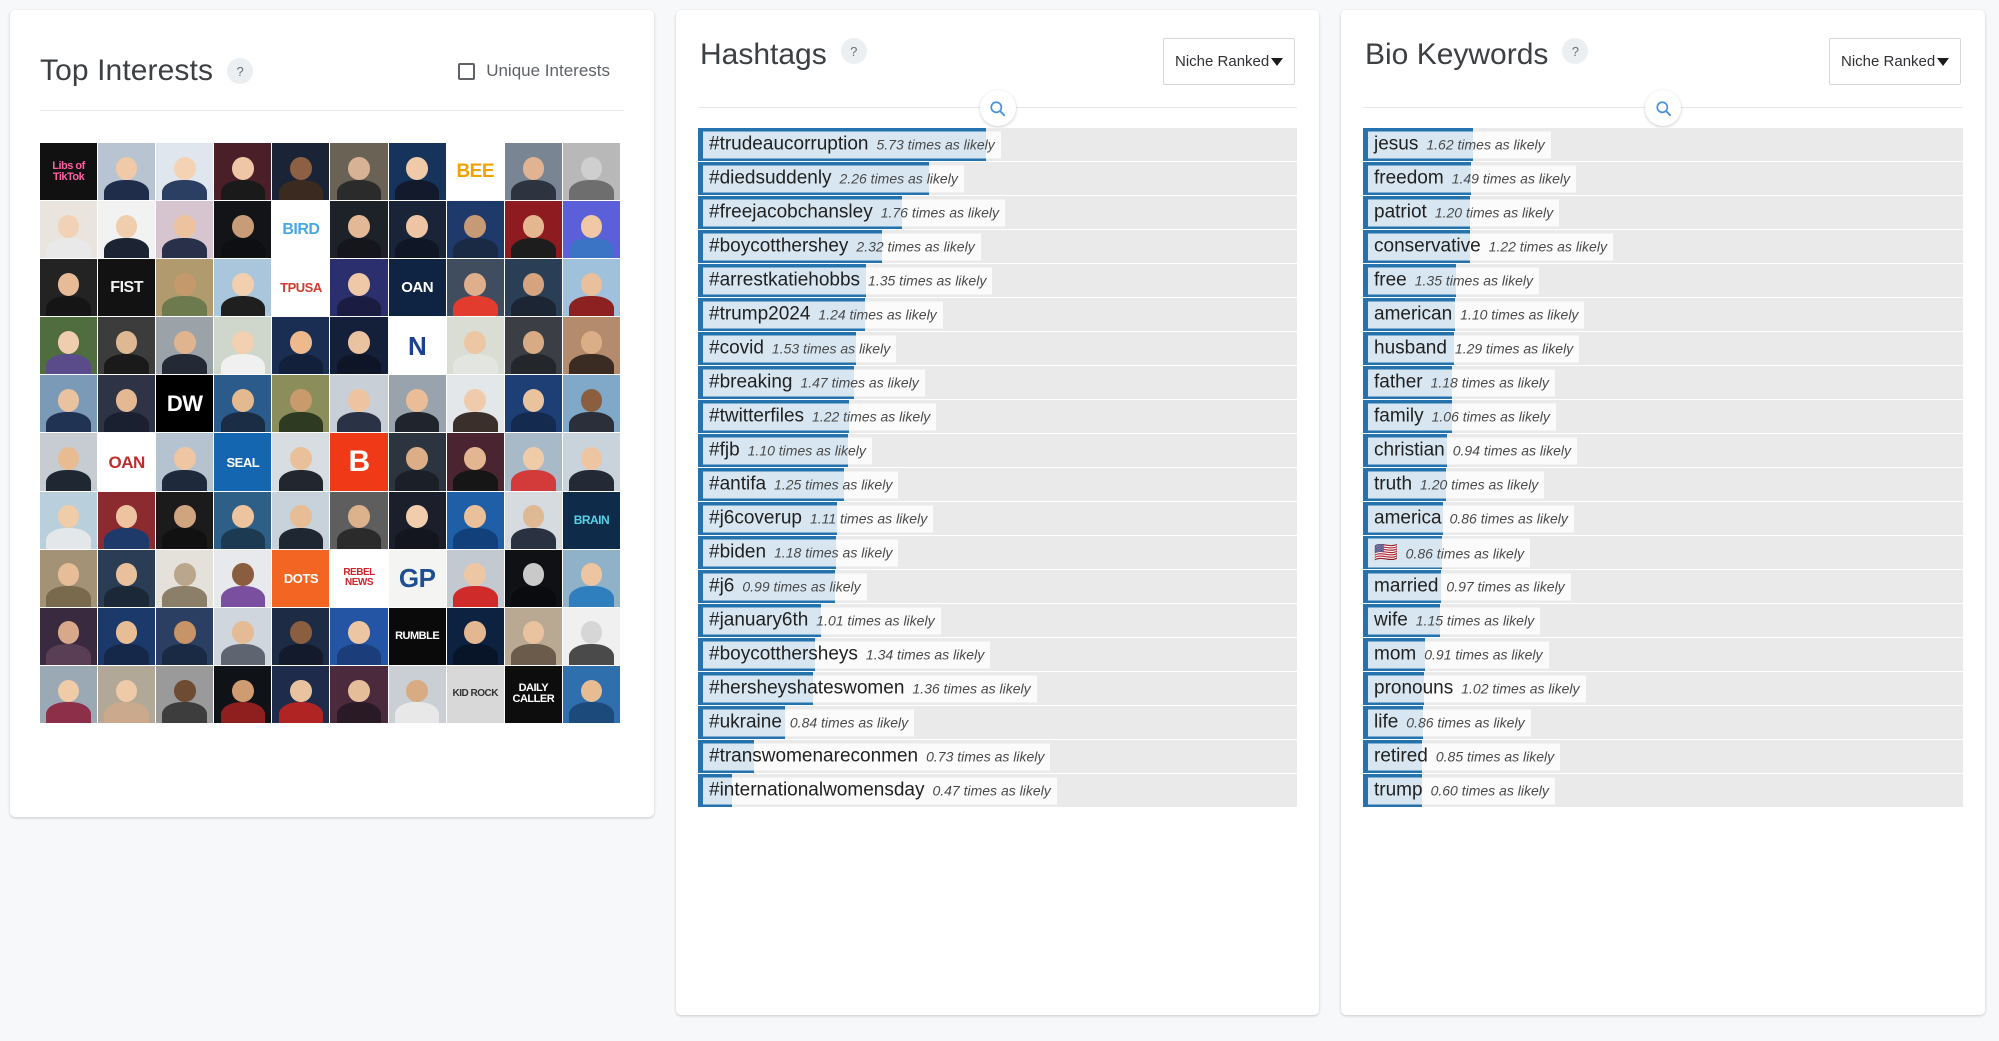 This screenshot has height=1041, width=1999. I want to click on ranked-row: patriot 1.20 times as likely, so click(1663, 213).